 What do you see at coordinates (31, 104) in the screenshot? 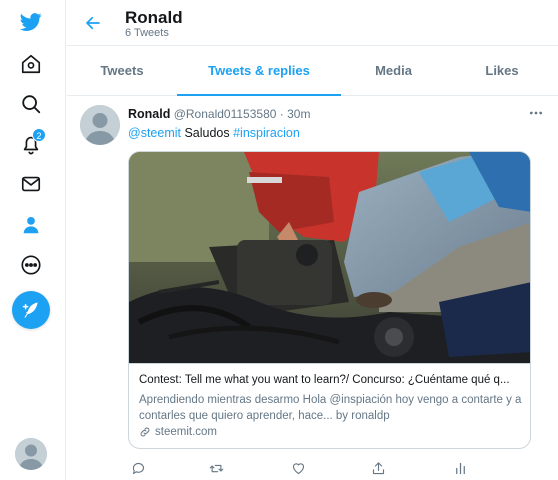
I see `explore-icon` at bounding box center [31, 104].